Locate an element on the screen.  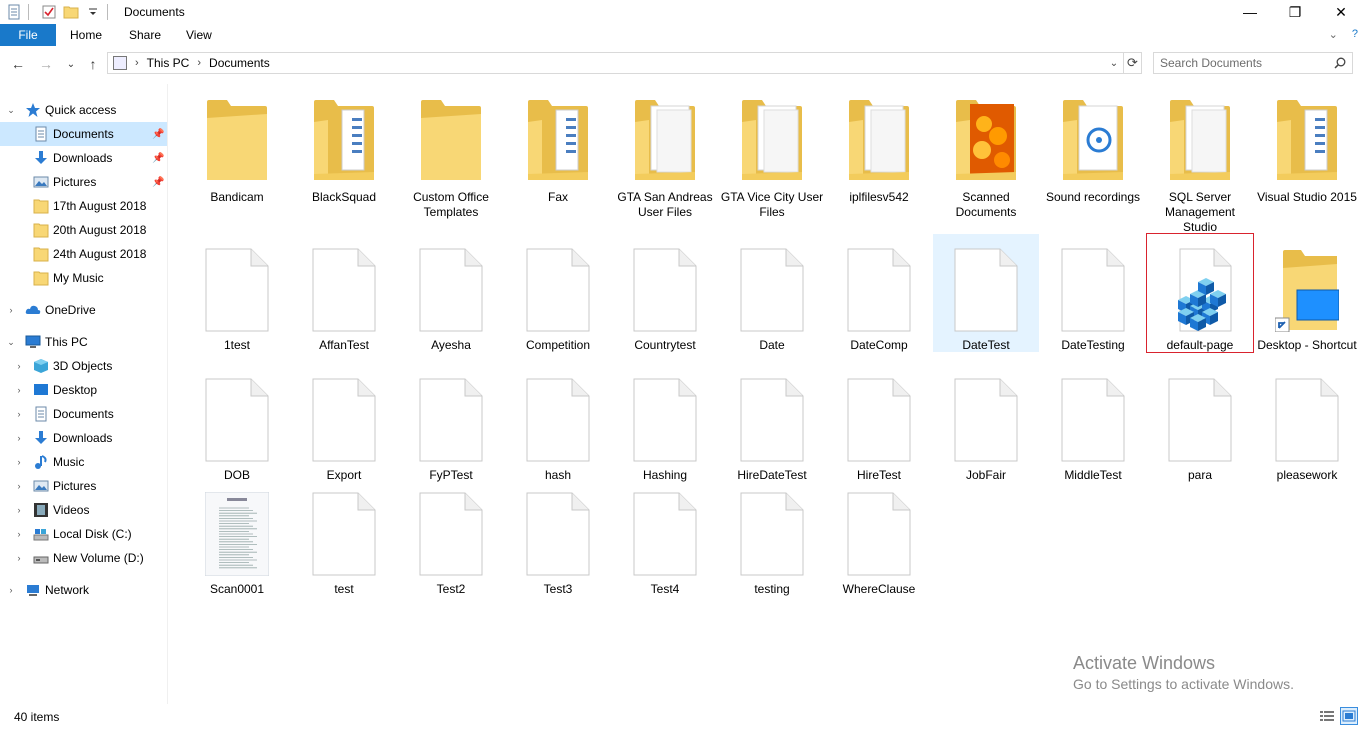
search-box is located at coordinates (1253, 63).